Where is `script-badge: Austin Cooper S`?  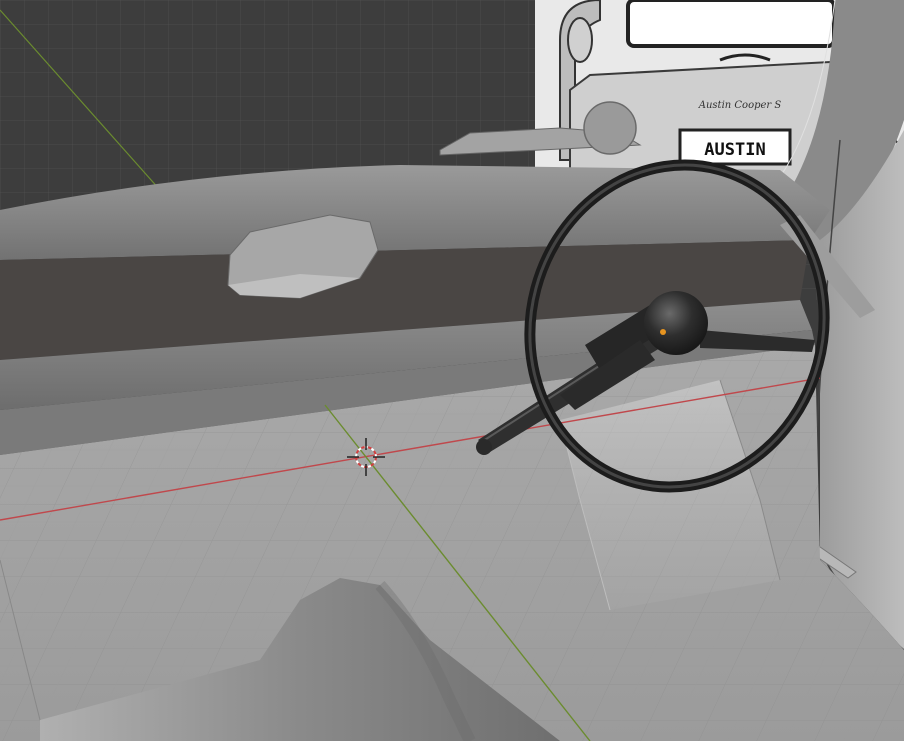 script-badge: Austin Cooper S is located at coordinates (740, 105).